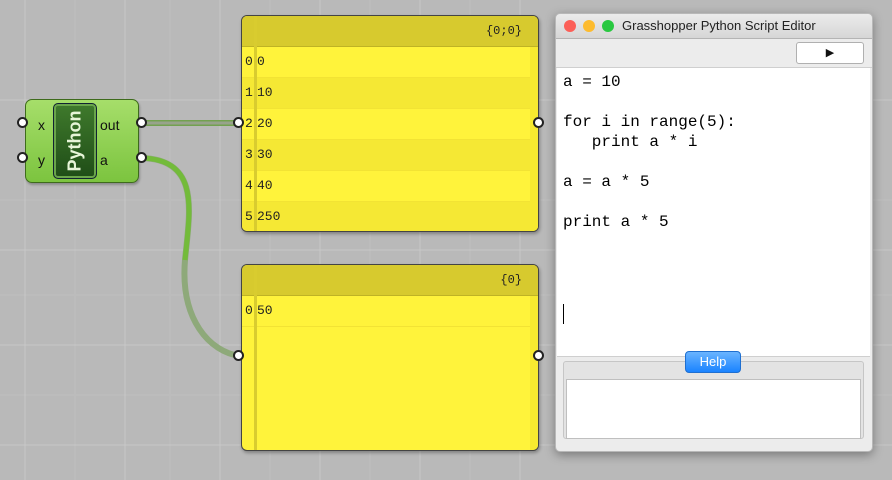 This screenshot has width=892, height=480. What do you see at coordinates (141, 122) in the screenshot?
I see `output-out-grip` at bounding box center [141, 122].